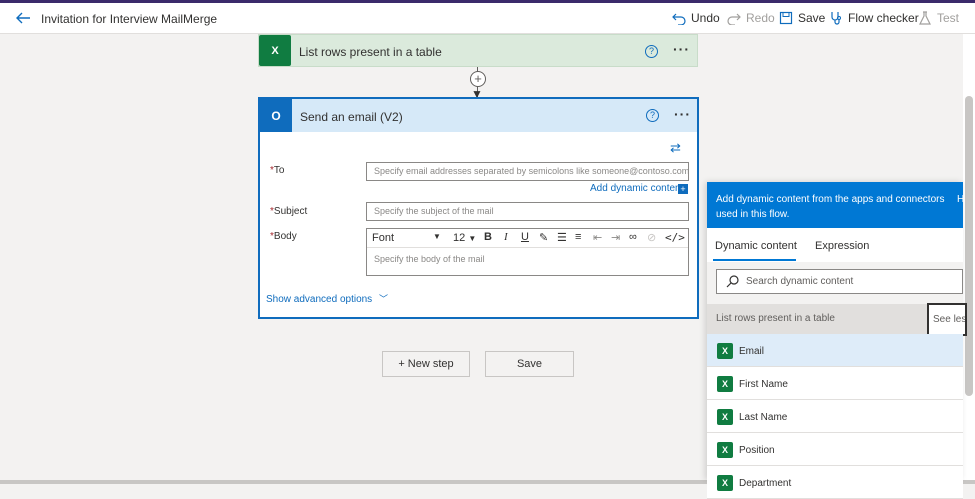 This screenshot has width=975, height=499. I want to click on swap-icon: ⇄, so click(675, 148).